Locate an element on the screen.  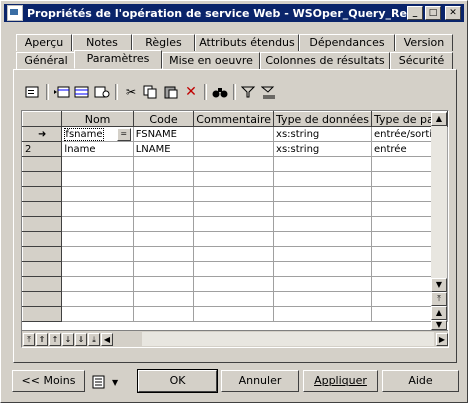
cell-code: LNAME is located at coordinates (163, 149).